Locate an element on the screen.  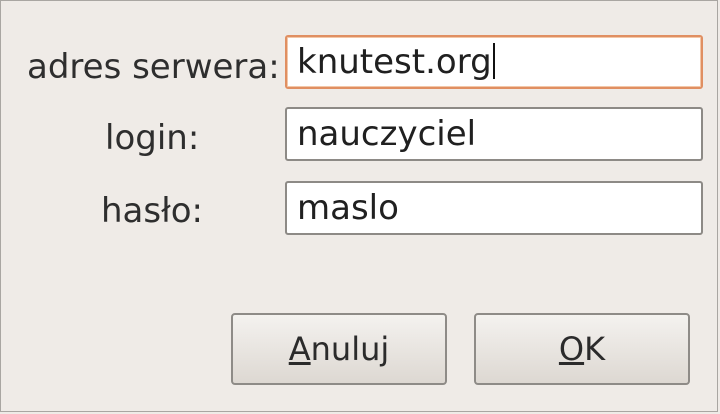
ok-mnemonic: O is located at coordinates (571, 349).